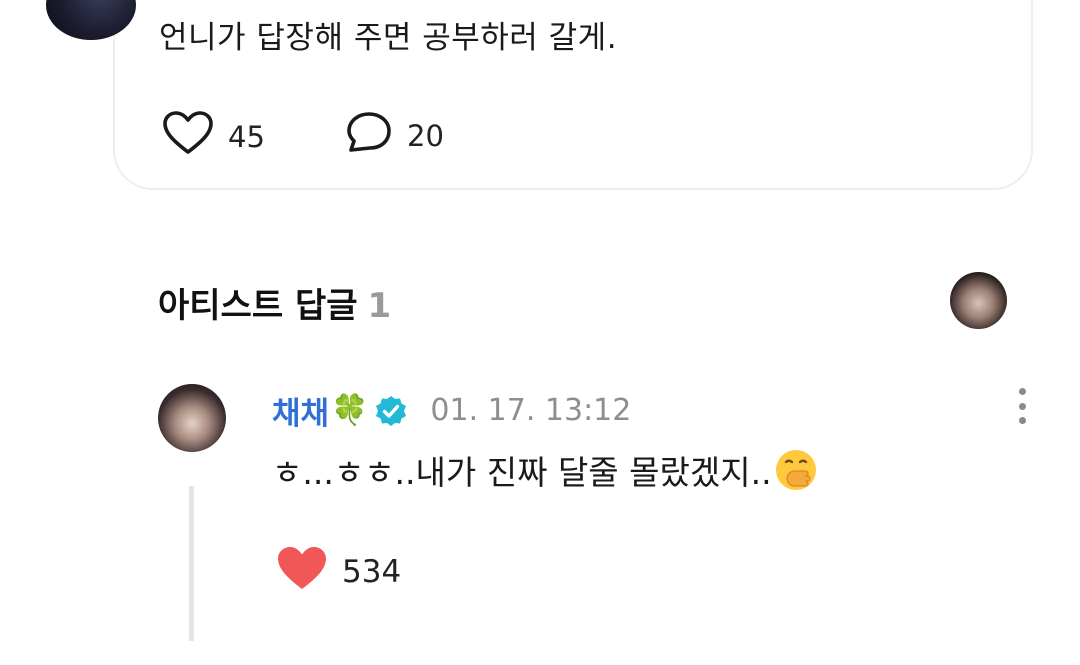  I want to click on heart-outline-icon, so click(188, 136).